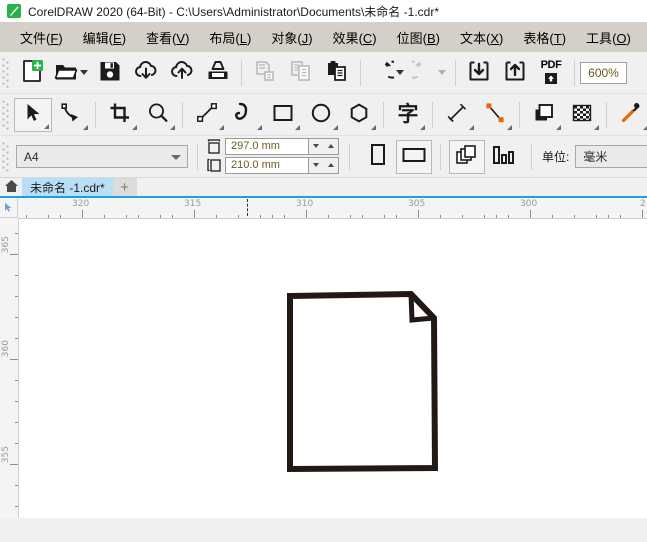 This screenshot has width=647, height=542. Describe the element at coordinates (120, 115) in the screenshot. I see `tool-crop` at that location.